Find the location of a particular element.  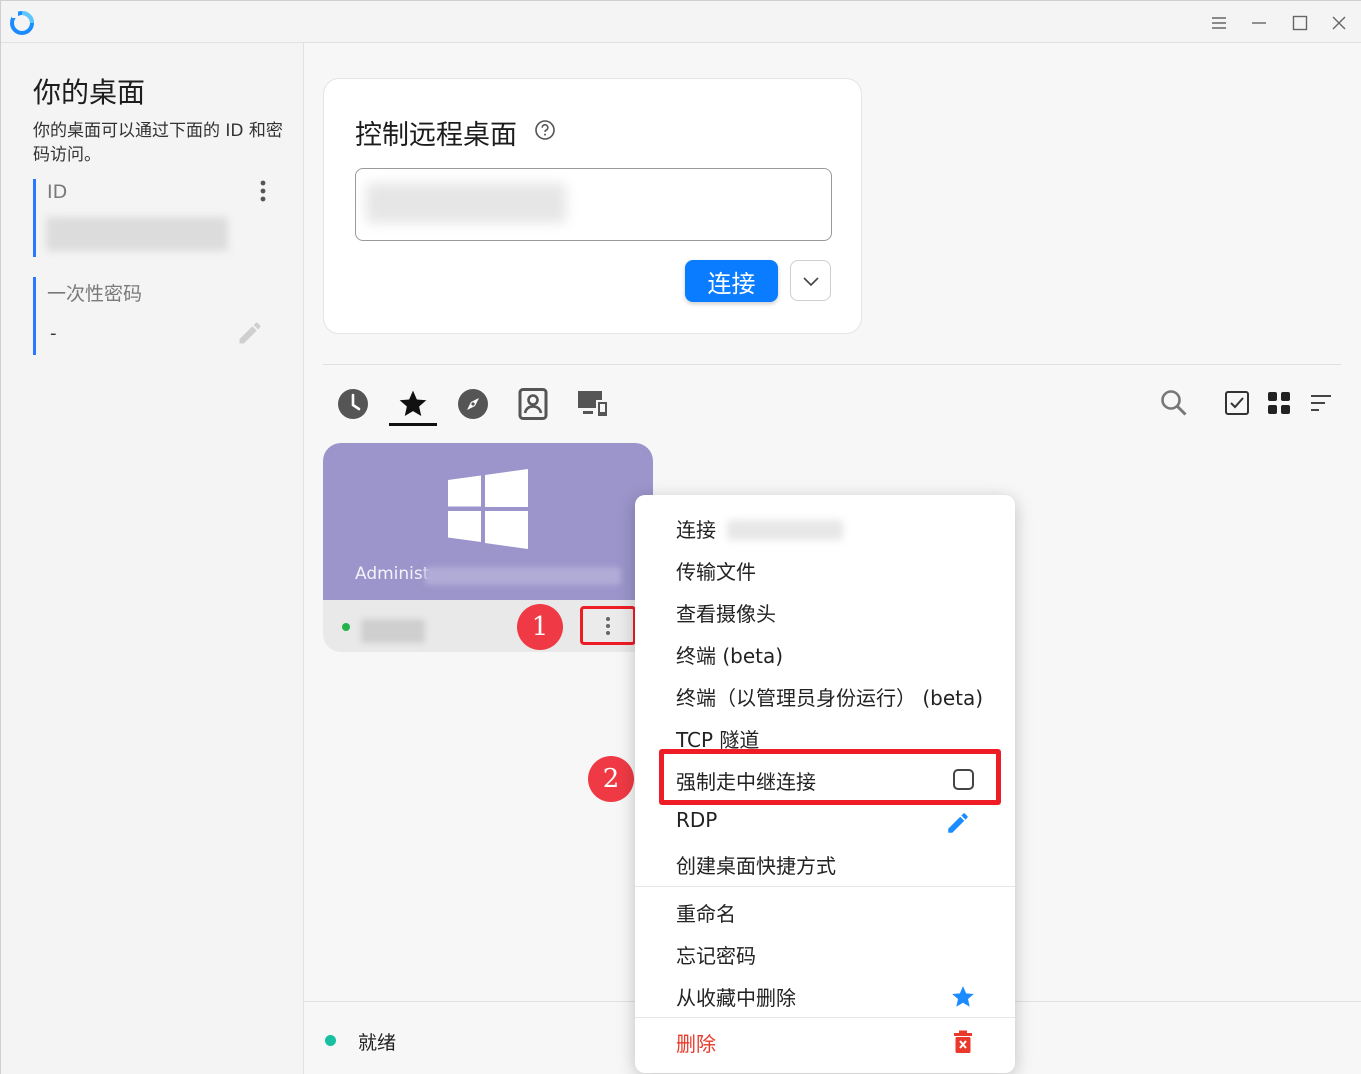

peer-preview: Administ is located at coordinates (488, 521).